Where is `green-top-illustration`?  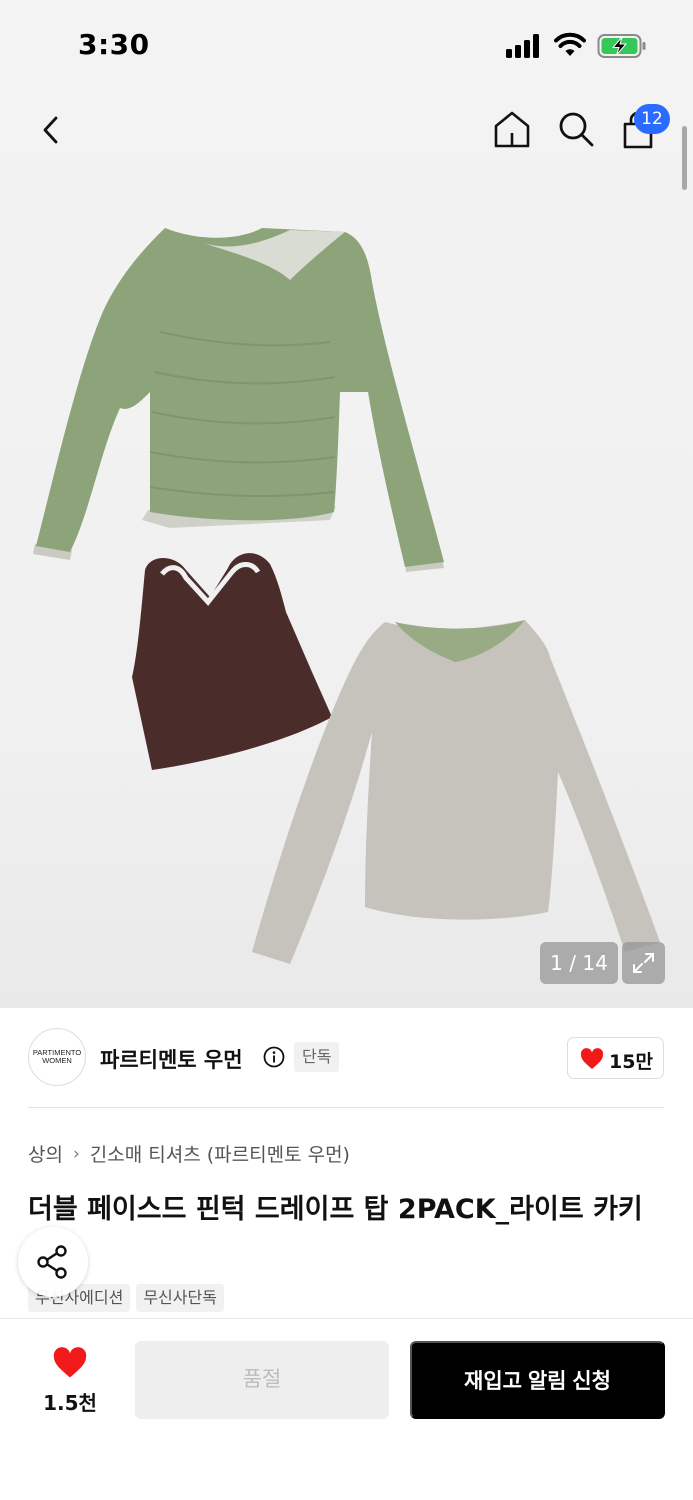
green-top-illustration is located at coordinates (238, 400).